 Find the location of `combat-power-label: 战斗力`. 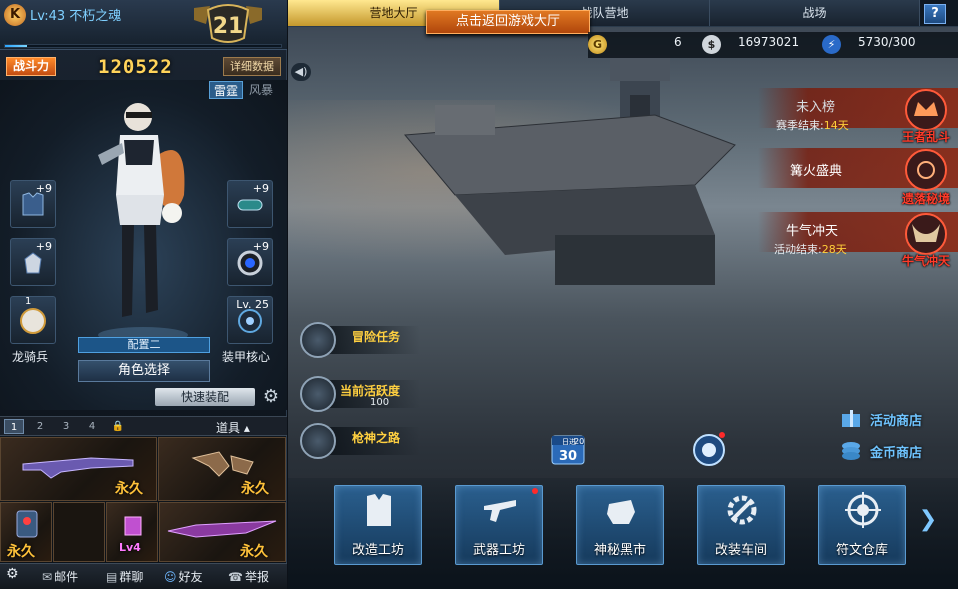

combat-power-label: 战斗力 is located at coordinates (31, 66).